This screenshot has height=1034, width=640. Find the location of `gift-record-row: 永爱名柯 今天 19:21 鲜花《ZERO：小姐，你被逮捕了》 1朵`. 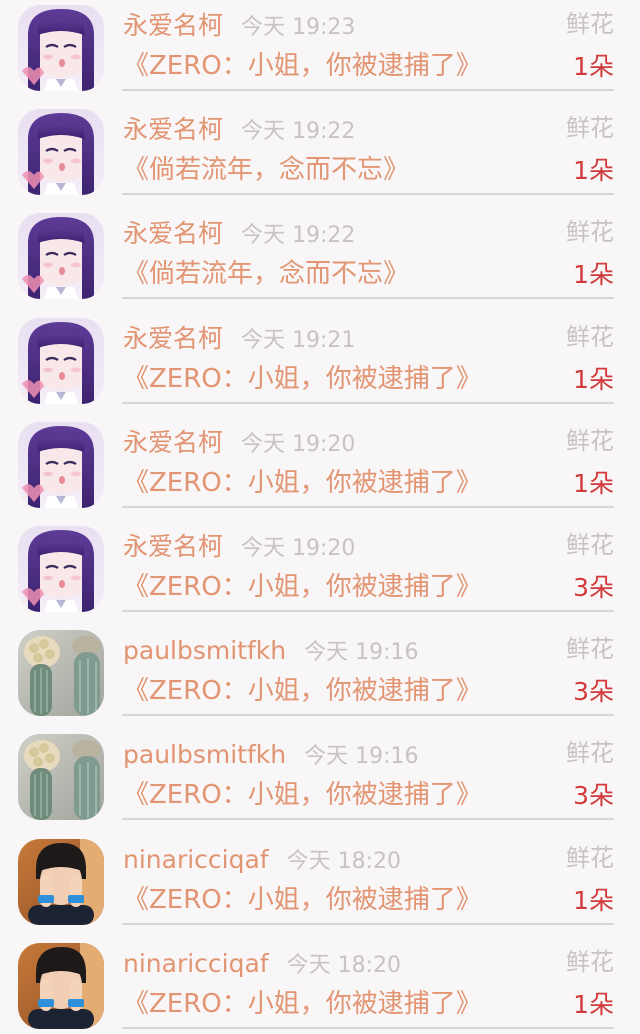

gift-record-row: 永爱名柯 今天 19:21 鲜花《ZERO：小姐，你被逮捕了》 1朵 is located at coordinates (320, 365).